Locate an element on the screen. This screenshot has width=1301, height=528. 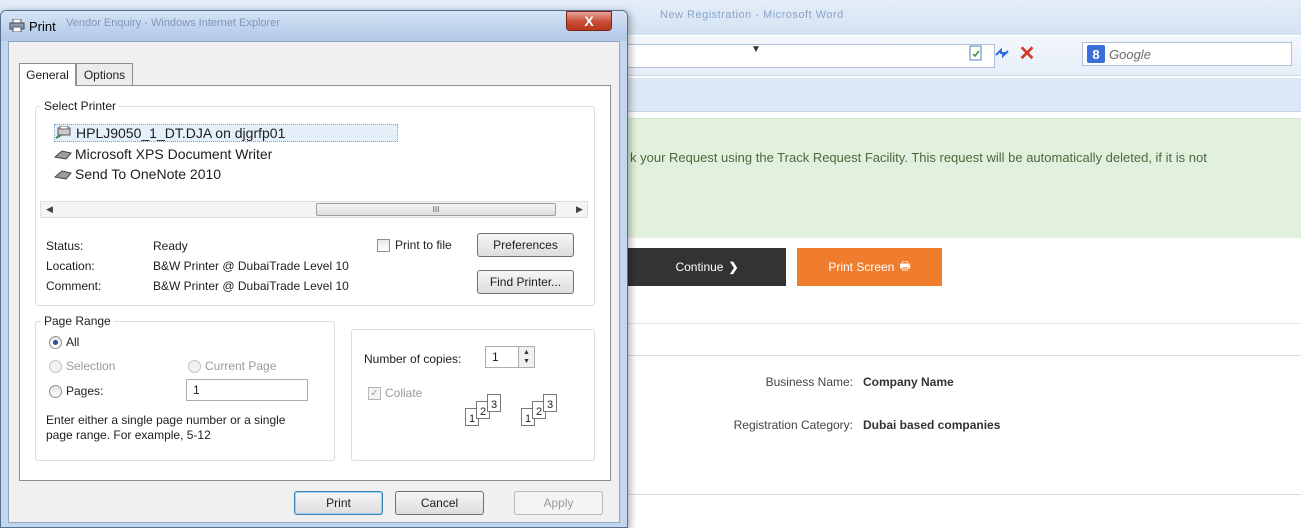
browser-tab-strip is located at coordinates (960, 95).